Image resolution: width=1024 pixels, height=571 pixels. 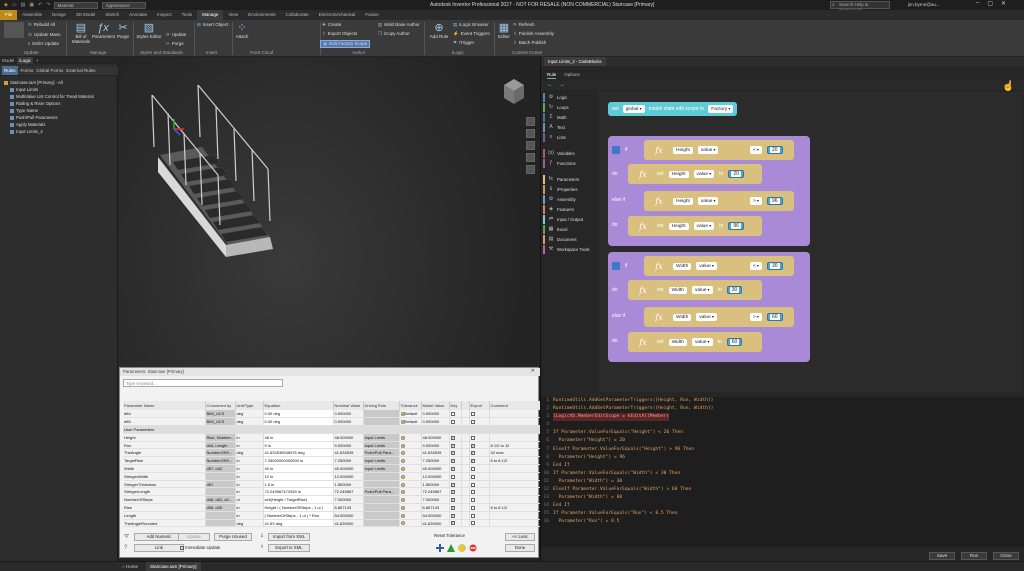 What do you see at coordinates (756, 150) in the screenshot?
I see `operator-dropdown: <` at bounding box center [756, 150].